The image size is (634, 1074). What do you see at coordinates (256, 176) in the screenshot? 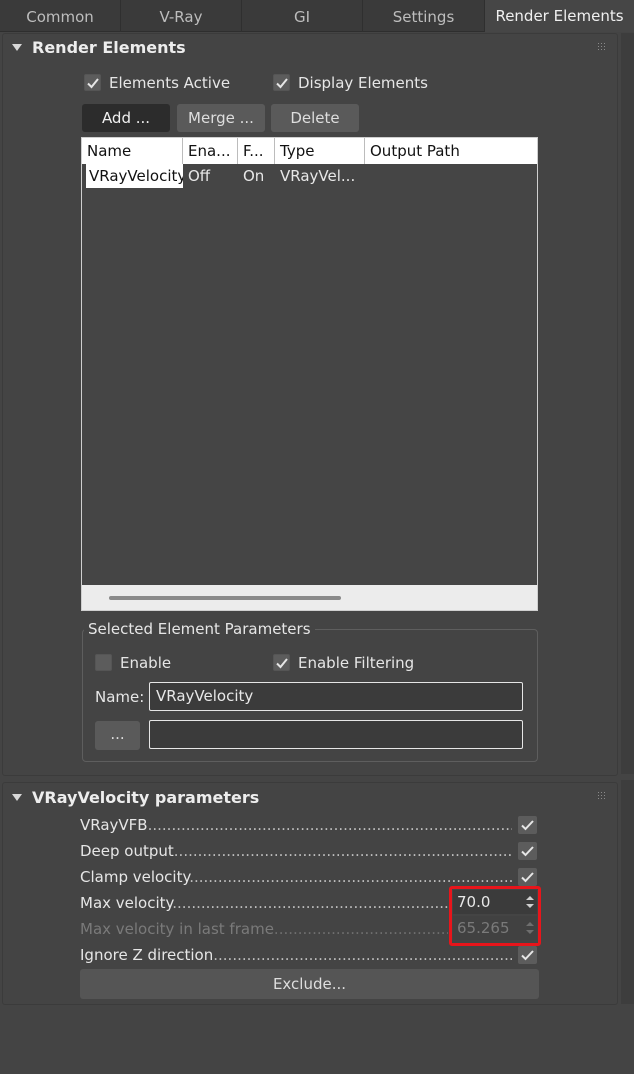
I see `row-filter-cell: On` at bounding box center [256, 176].